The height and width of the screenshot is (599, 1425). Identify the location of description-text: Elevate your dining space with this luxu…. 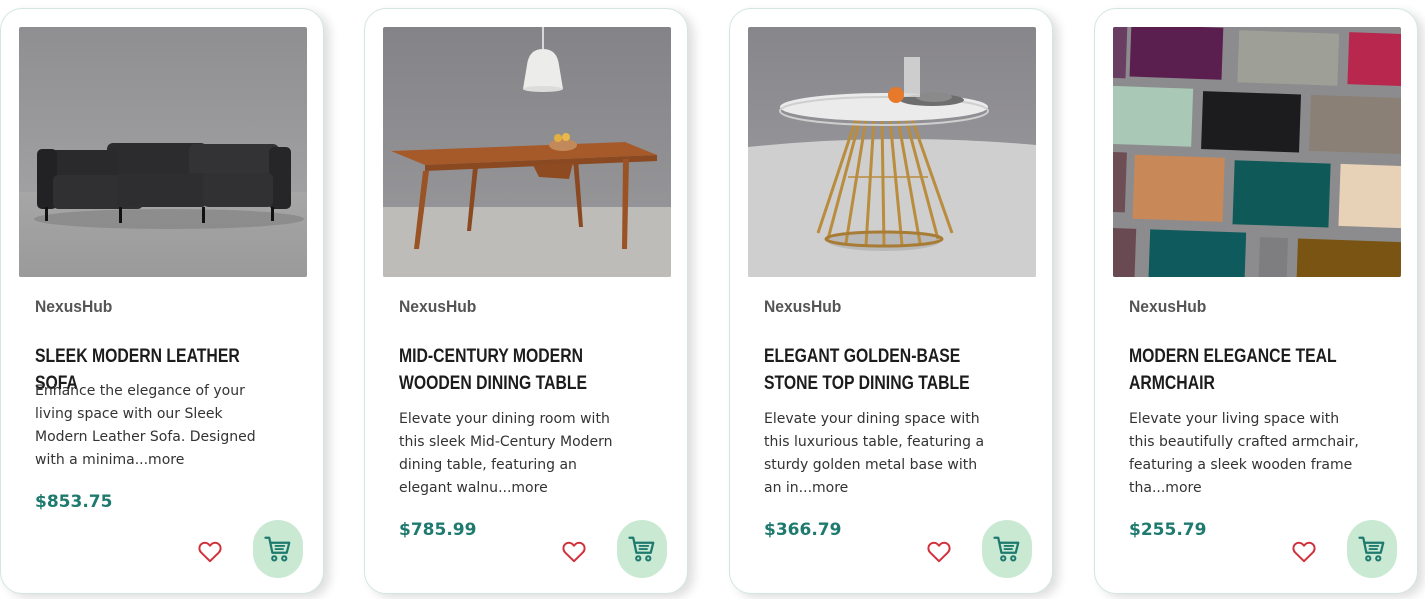
(874, 453).